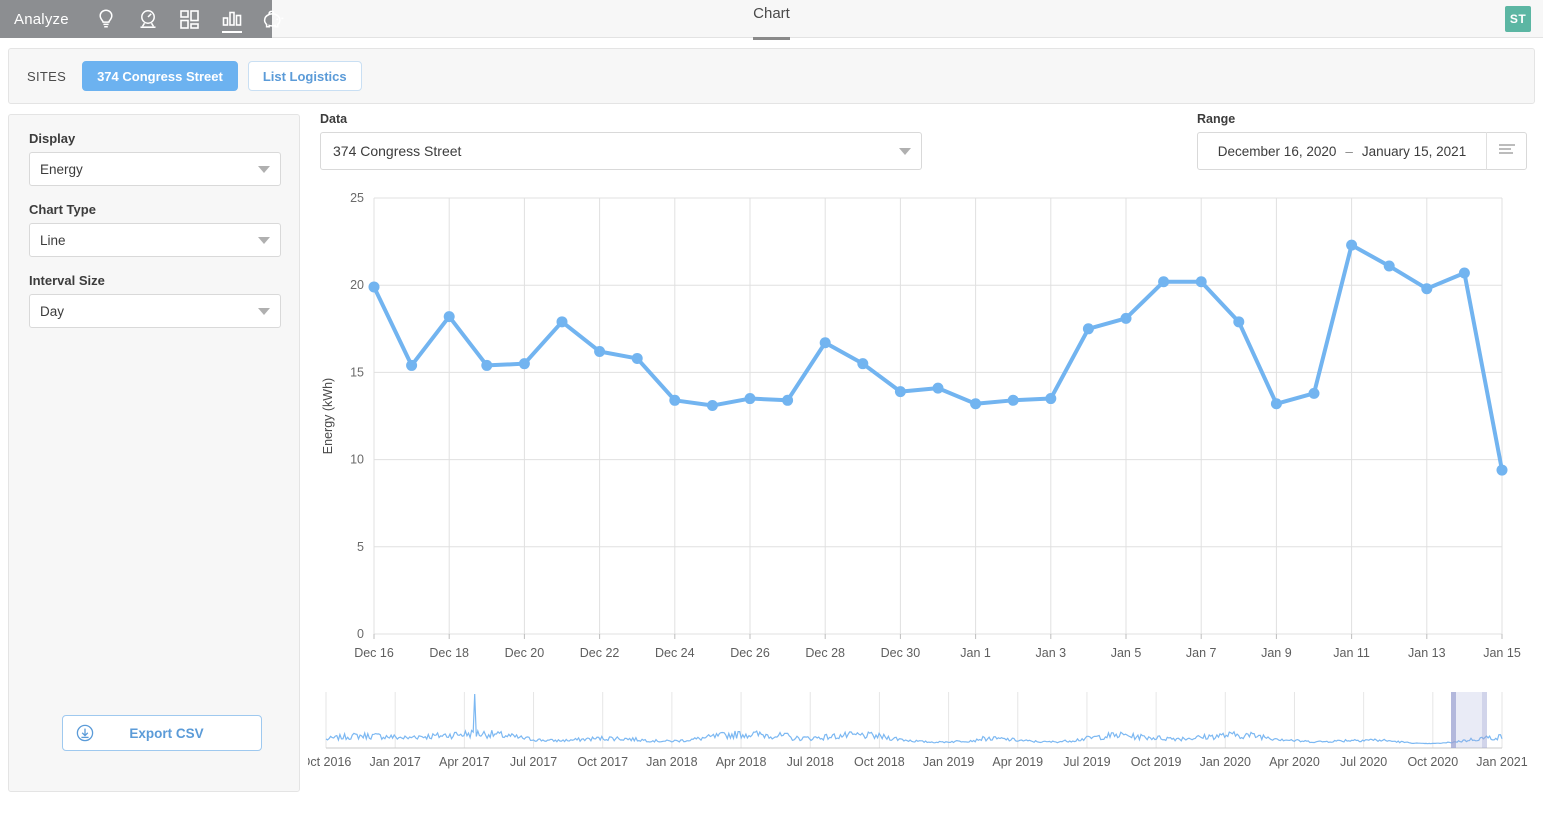  Describe the element at coordinates (771, 76) in the screenshot. I see `sites-bar: SITES 374 Congress Street List Logistics` at that location.